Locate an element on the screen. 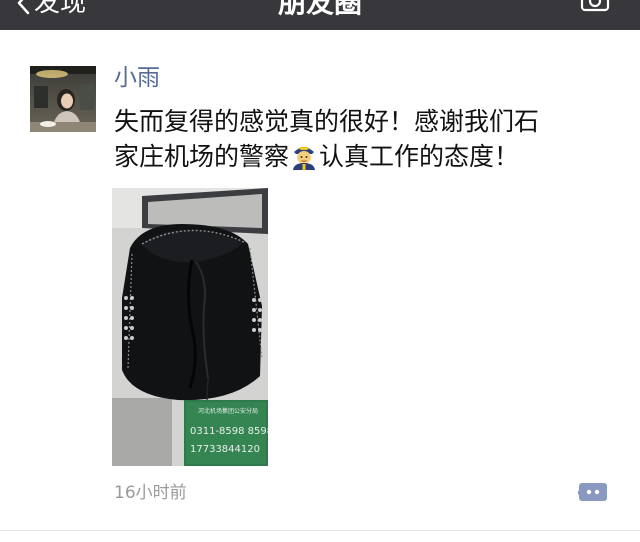  page-title: 朋友圈 is located at coordinates (319, 9).